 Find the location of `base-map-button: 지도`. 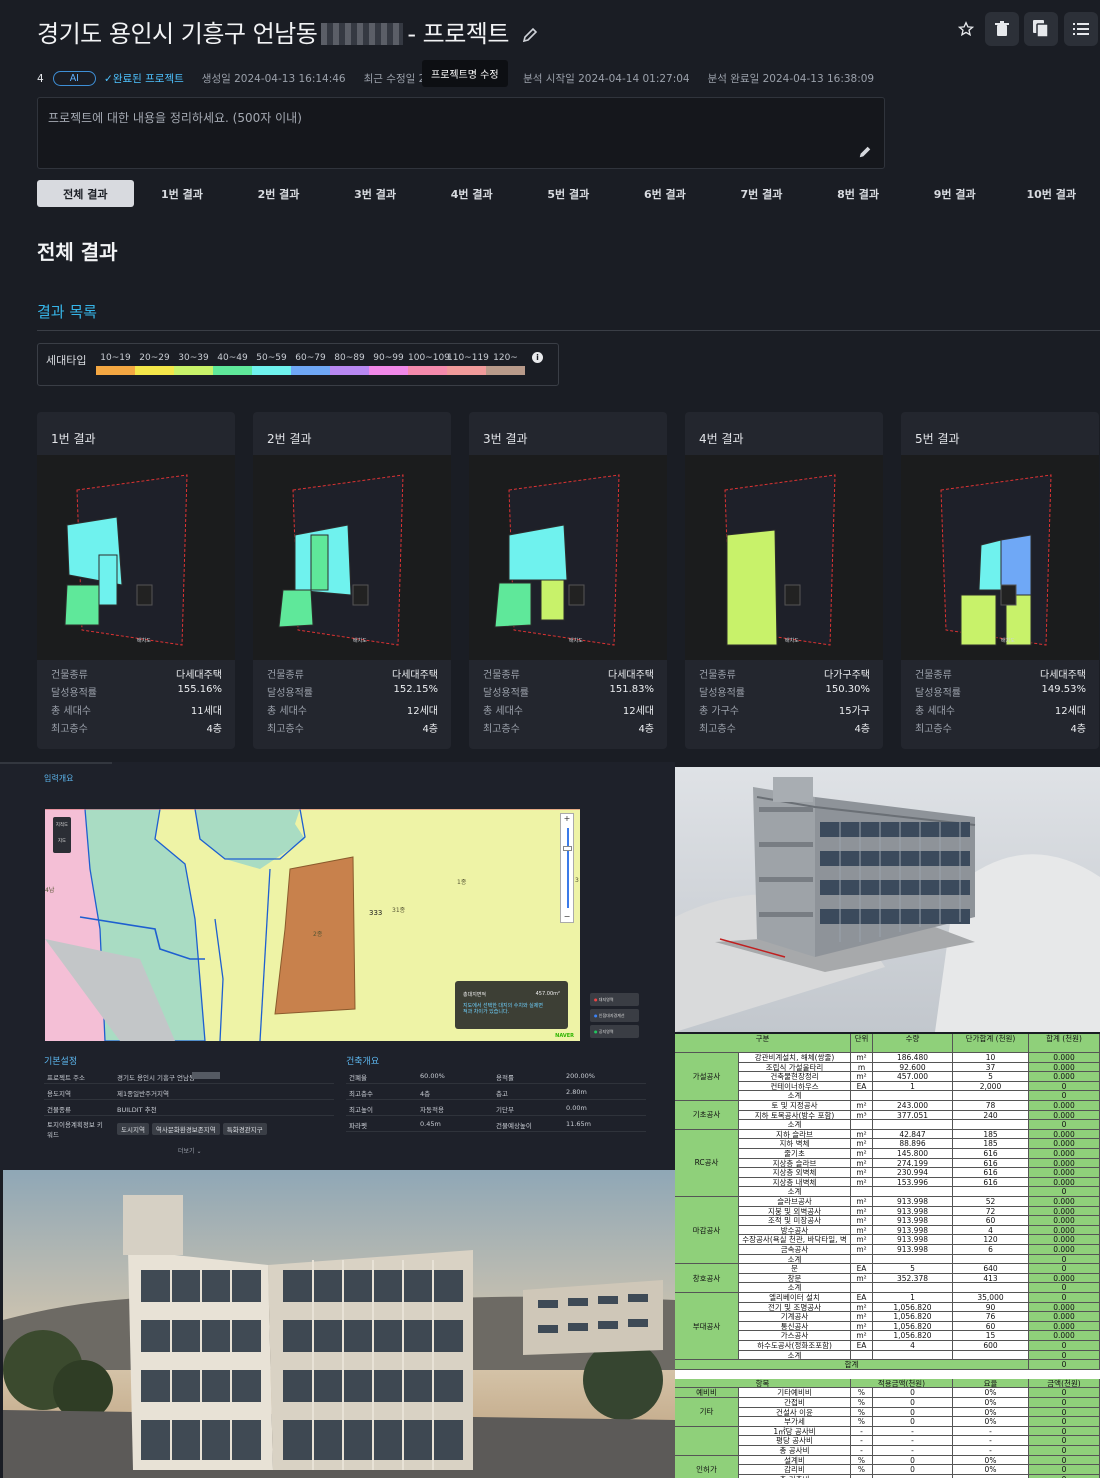

base-map-button: 지도 is located at coordinates (62, 836).